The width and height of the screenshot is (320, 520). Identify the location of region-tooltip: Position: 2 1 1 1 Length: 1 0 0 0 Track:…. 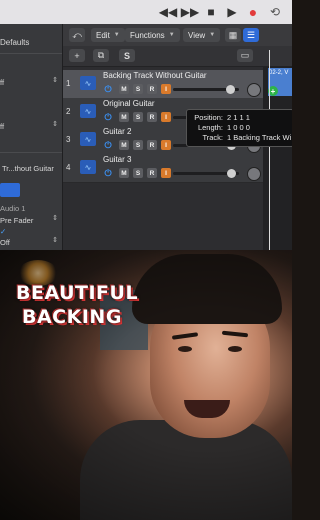
(239, 128).